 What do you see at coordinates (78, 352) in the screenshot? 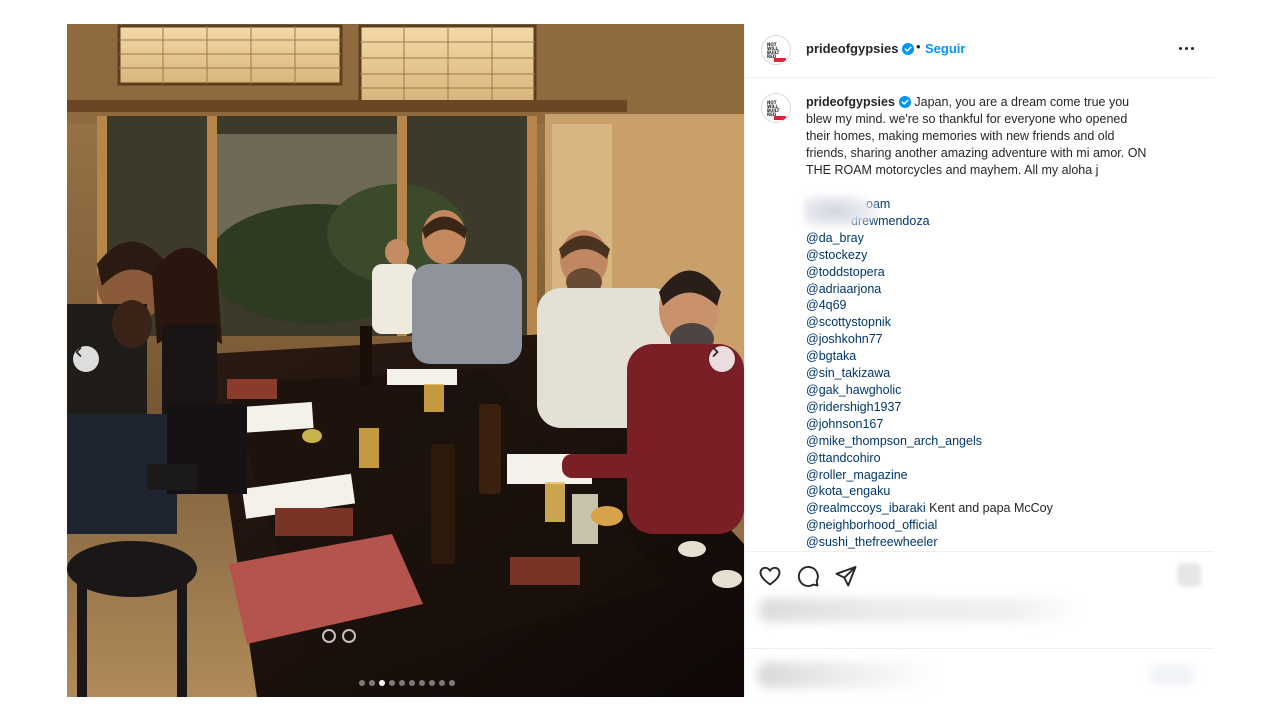
I see `chevron-left-icon` at bounding box center [78, 352].